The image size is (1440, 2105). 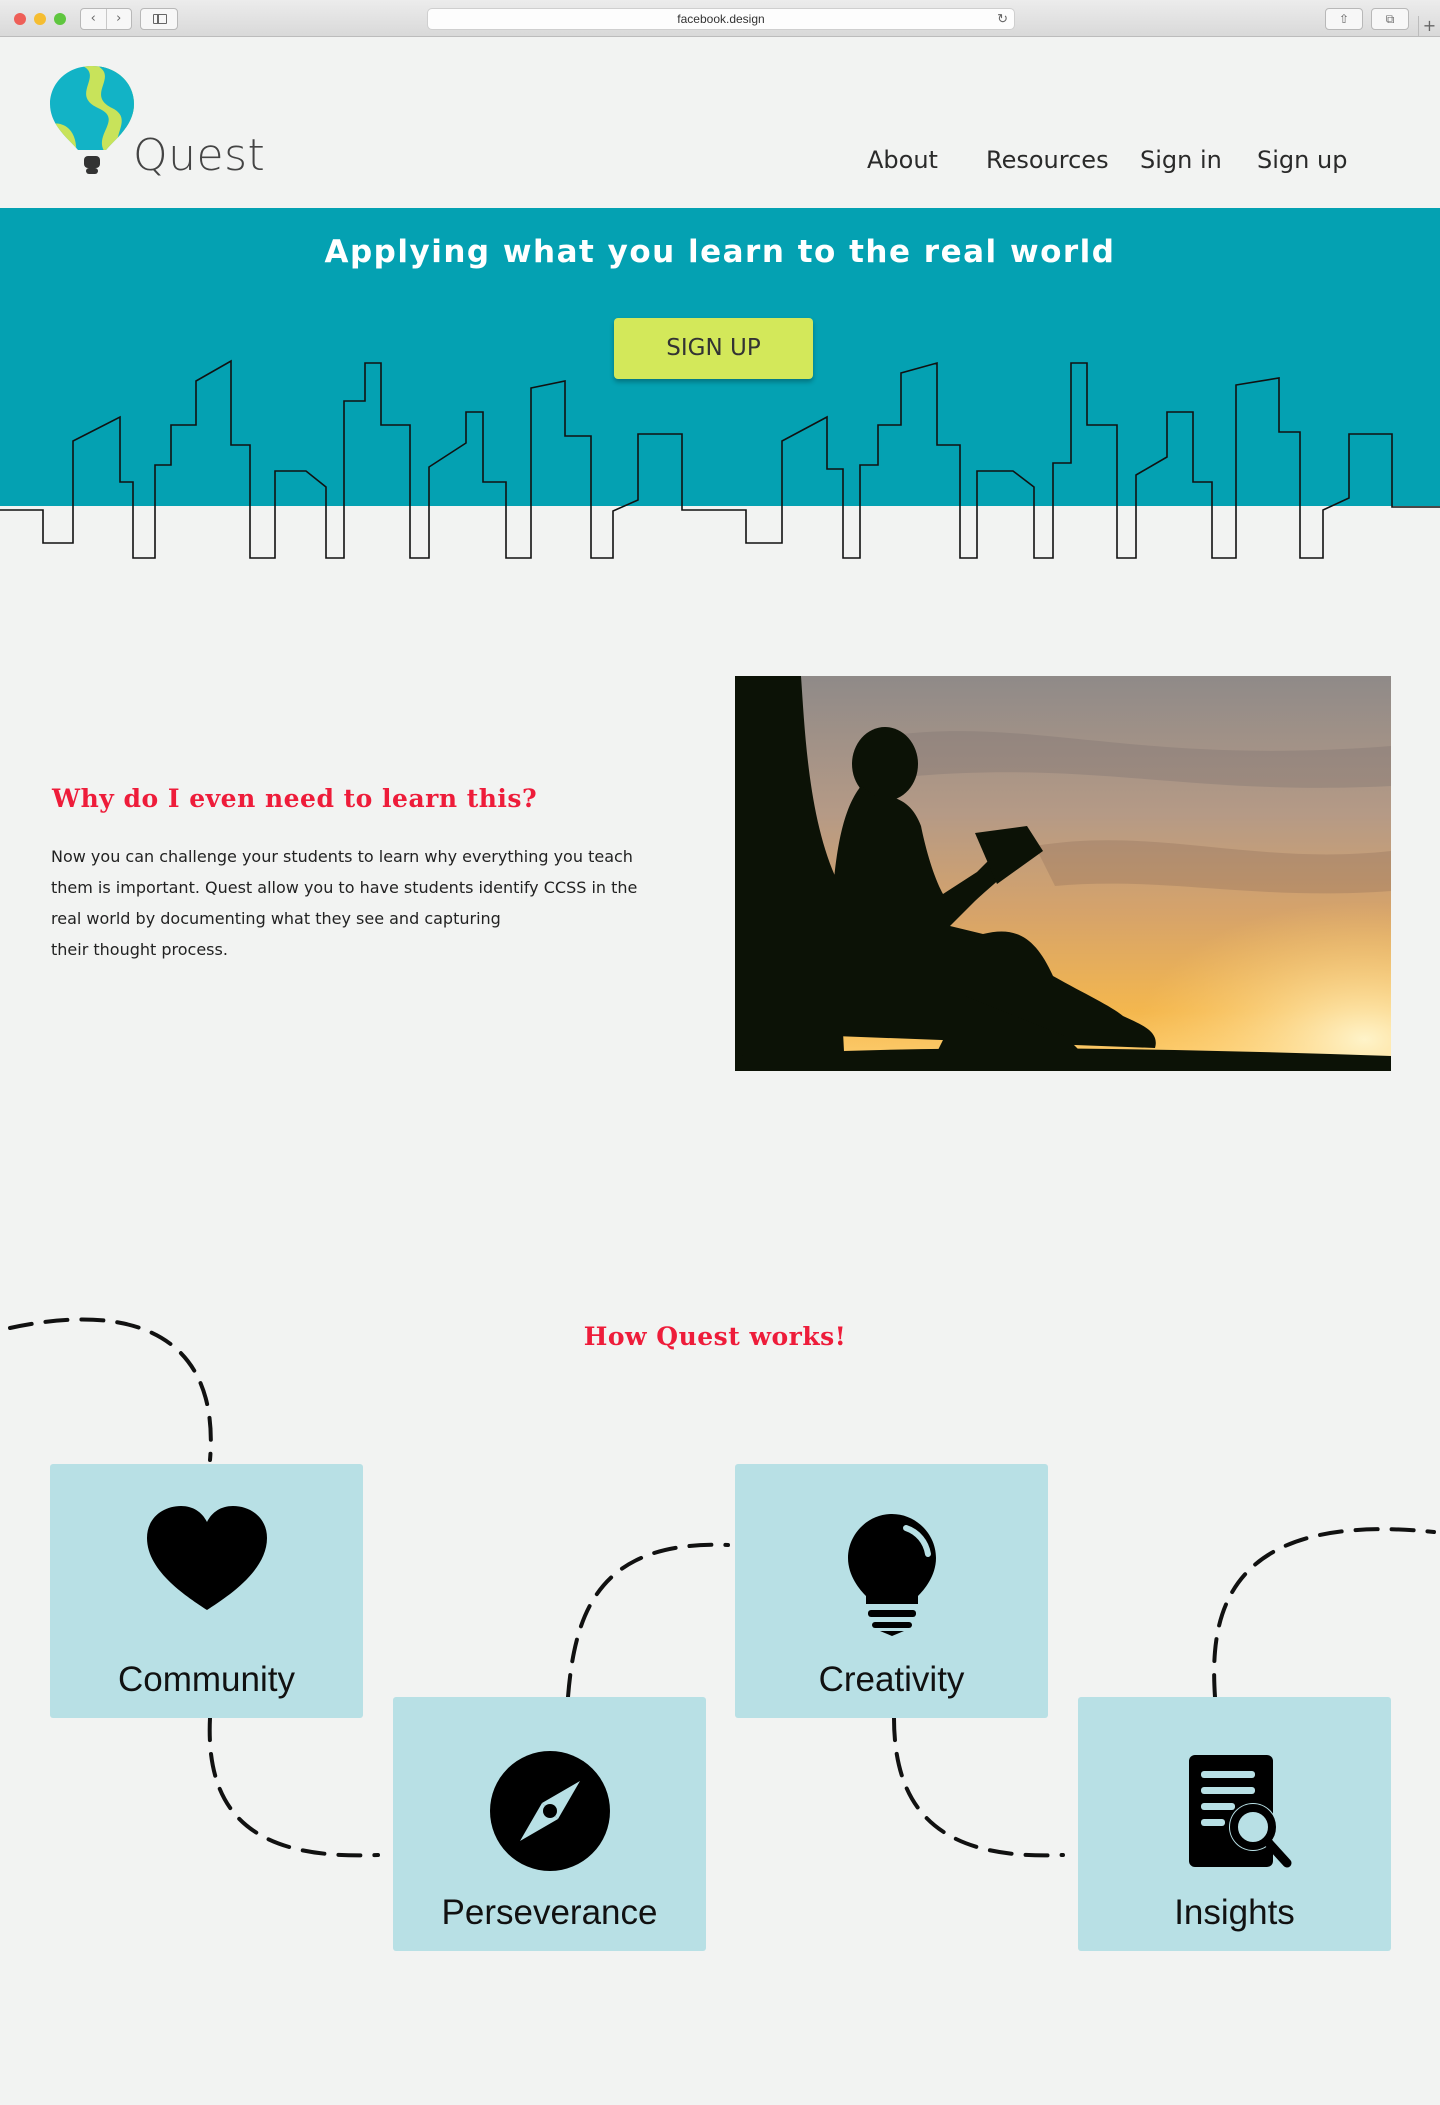 I want to click on card-perseverance: Perseverance, so click(x=549, y=1824).